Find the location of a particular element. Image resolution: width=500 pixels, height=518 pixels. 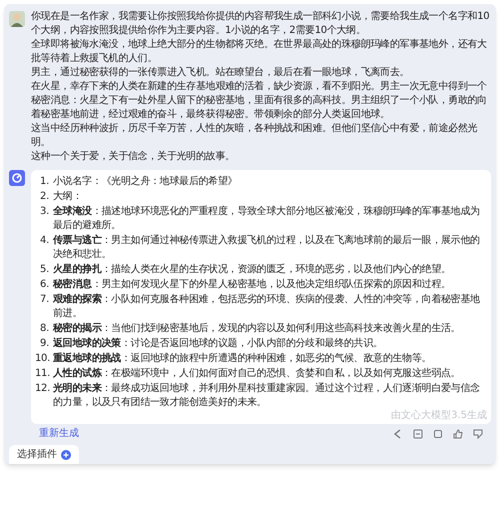

generated-by-note: 由文心大模型3.5生成 is located at coordinates (439, 416).